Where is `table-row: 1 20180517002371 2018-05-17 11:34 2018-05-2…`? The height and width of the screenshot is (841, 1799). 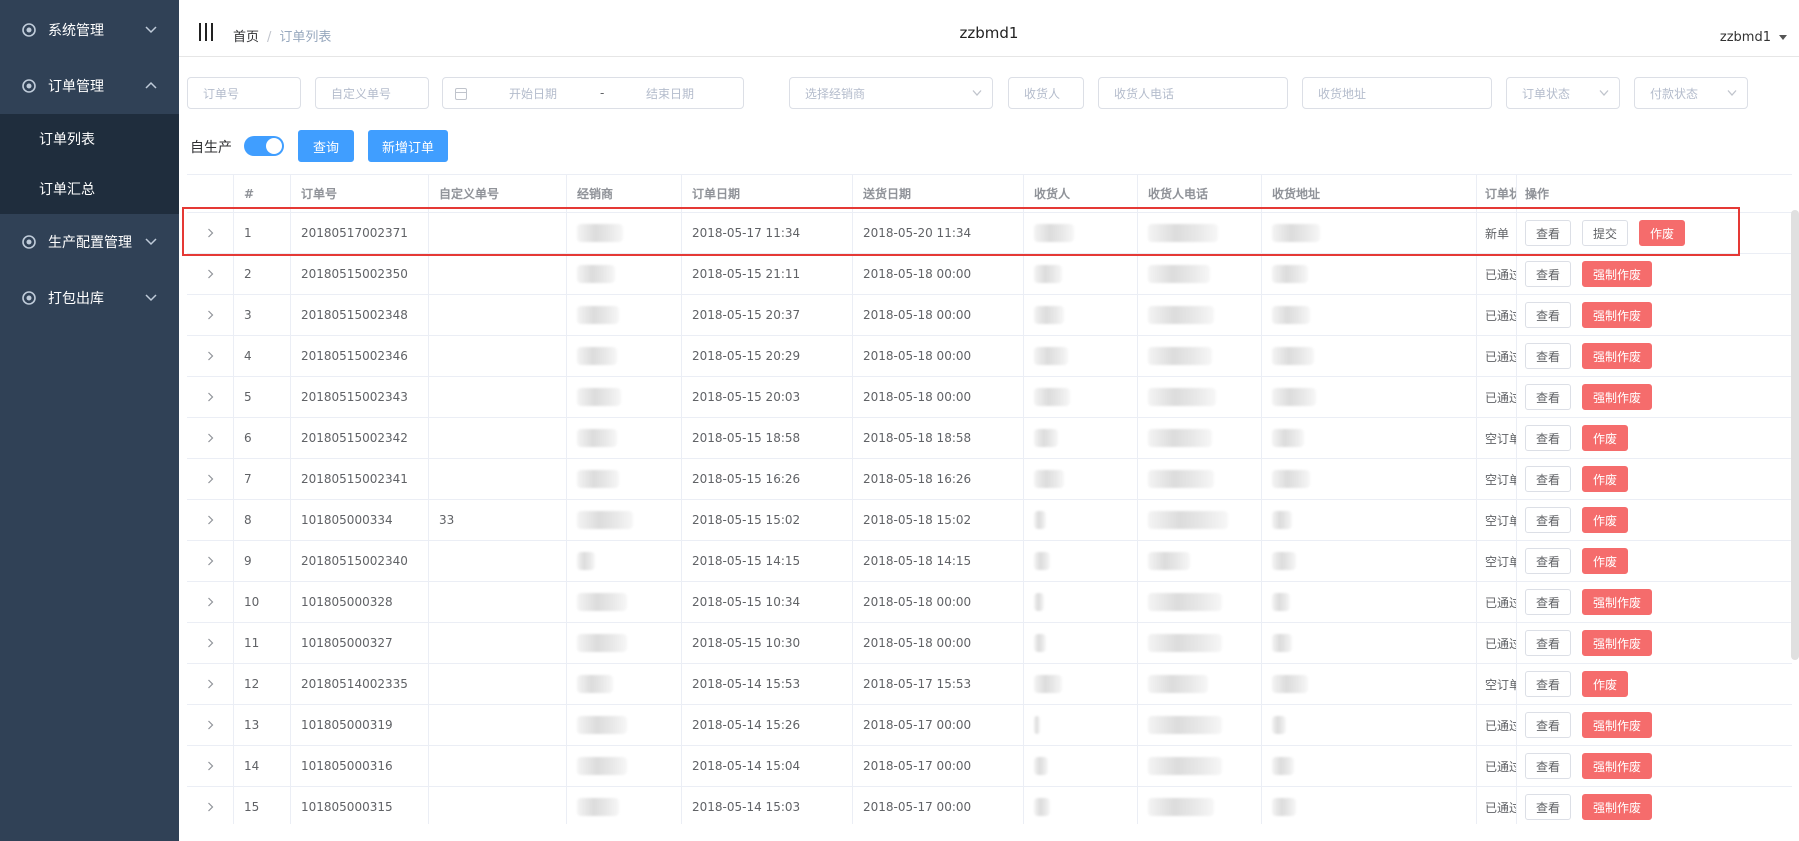
table-row: 1 20180517002371 2018-05-17 11:34 2018-05-2… is located at coordinates (989, 233).